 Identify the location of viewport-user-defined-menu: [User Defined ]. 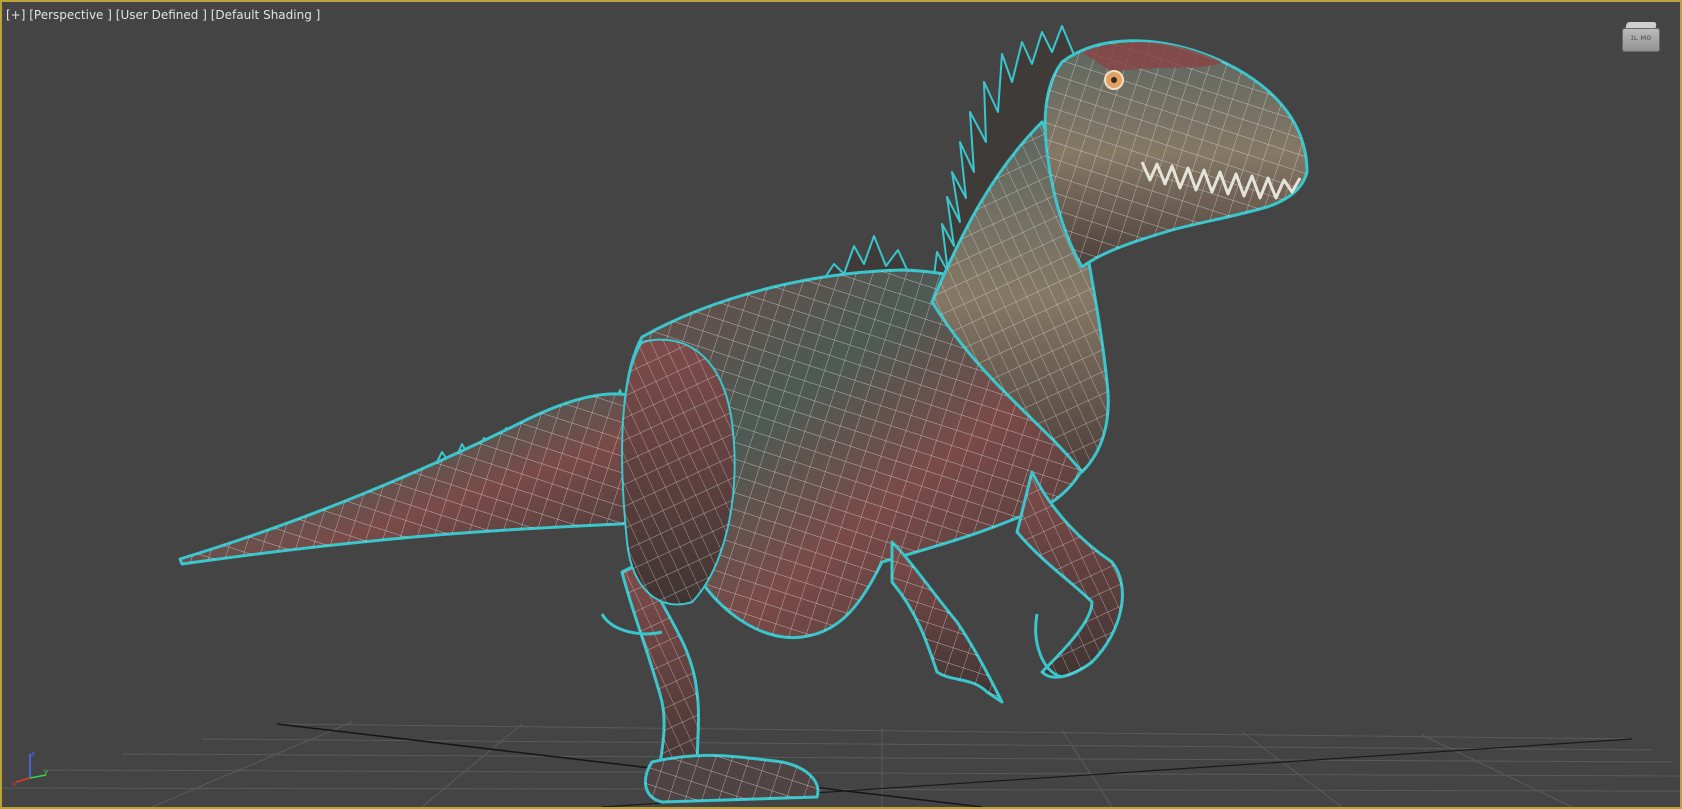
(161, 15).